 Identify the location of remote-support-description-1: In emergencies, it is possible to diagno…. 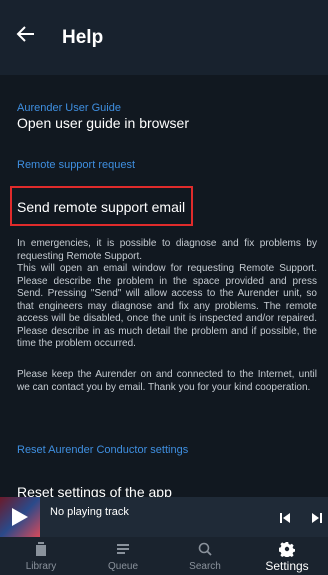
(167, 250).